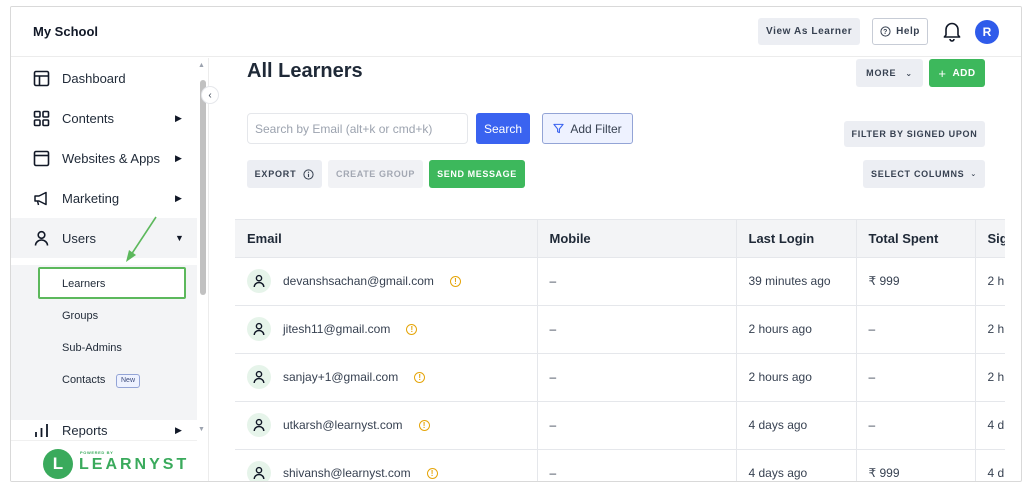  Describe the element at coordinates (134, 464) in the screenshot. I see `learnyst-wordmark: LEARNYST` at that location.